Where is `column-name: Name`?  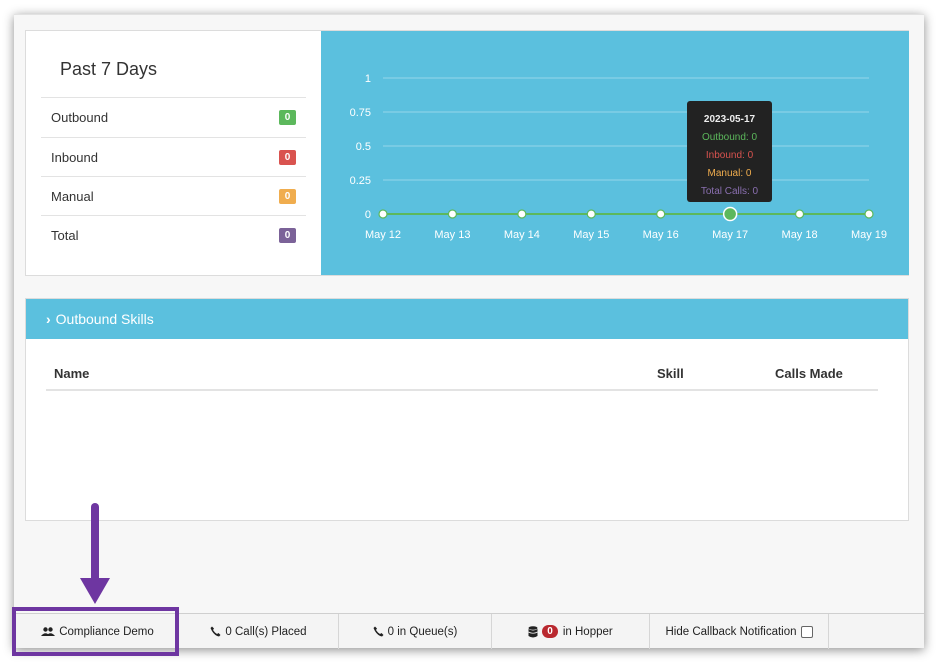
column-name: Name is located at coordinates (72, 373).